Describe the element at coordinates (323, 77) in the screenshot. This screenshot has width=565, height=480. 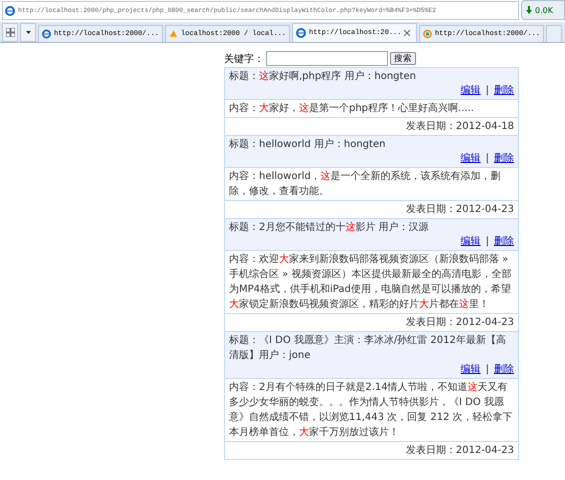
I see `post-title: 标题：这家好啊,php程序 用户：hongten` at that location.